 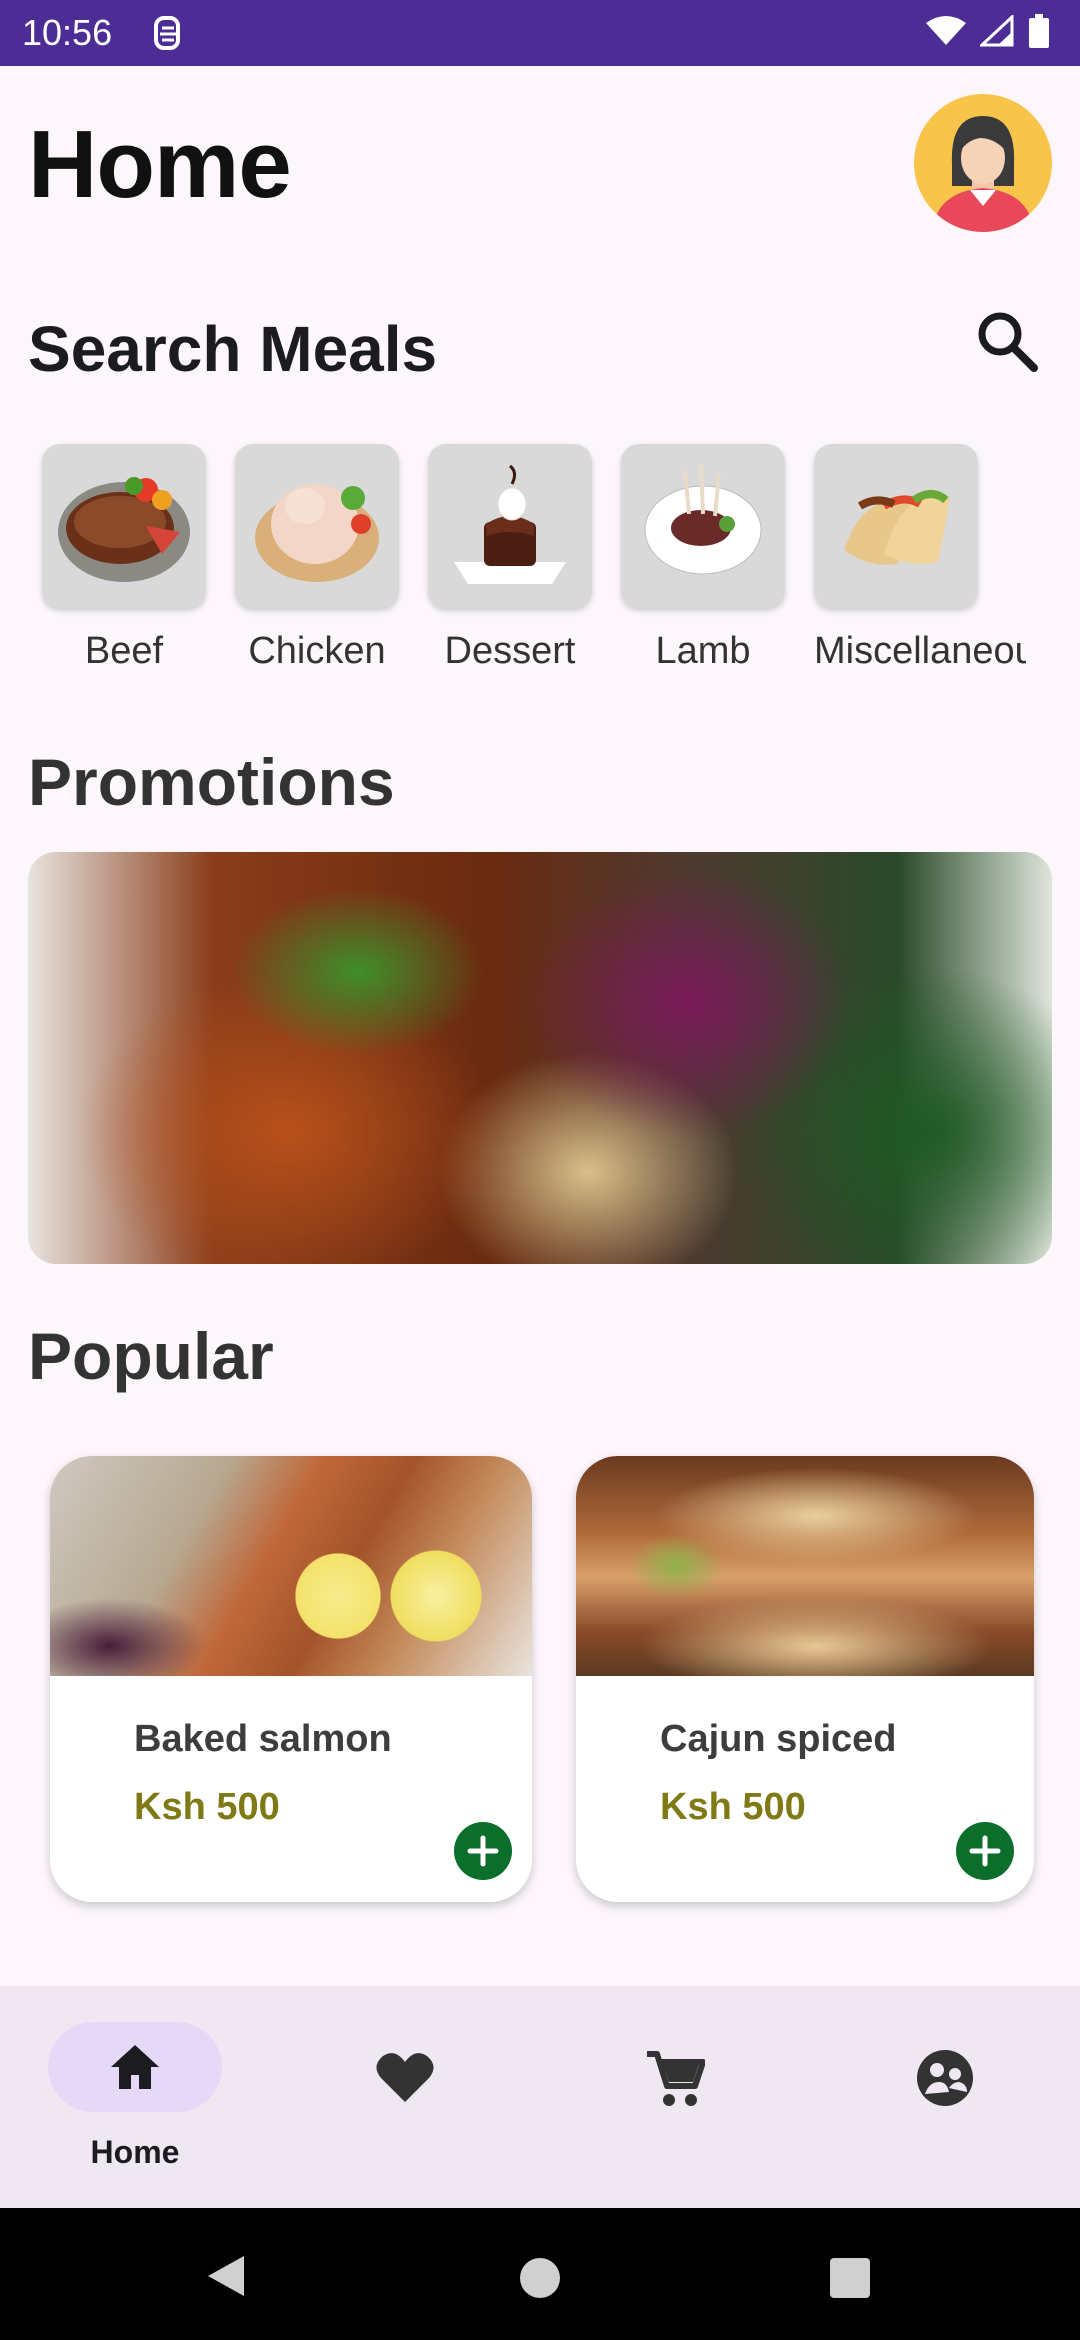 What do you see at coordinates (805, 1566) in the screenshot?
I see `cajun-spiced-image` at bounding box center [805, 1566].